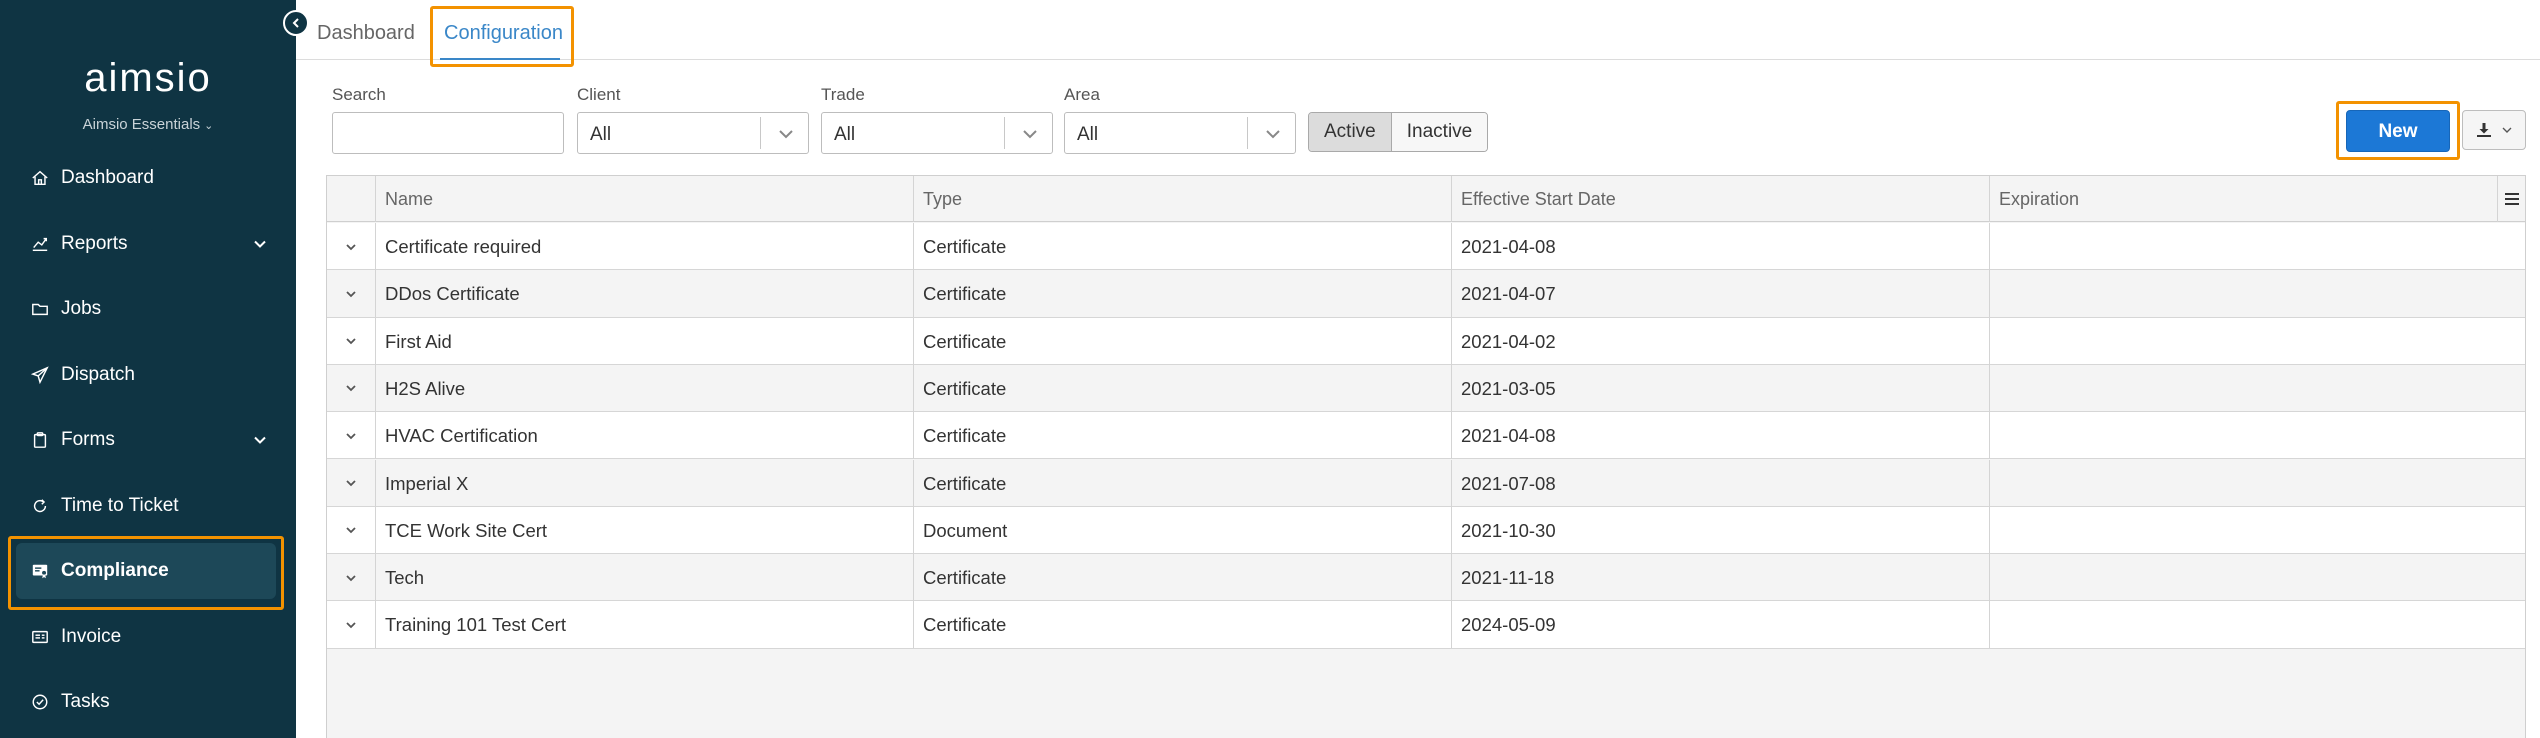 Image resolution: width=2540 pixels, height=738 pixels. I want to click on org-switcher: Aimsio Essentials ⌄, so click(148, 124).